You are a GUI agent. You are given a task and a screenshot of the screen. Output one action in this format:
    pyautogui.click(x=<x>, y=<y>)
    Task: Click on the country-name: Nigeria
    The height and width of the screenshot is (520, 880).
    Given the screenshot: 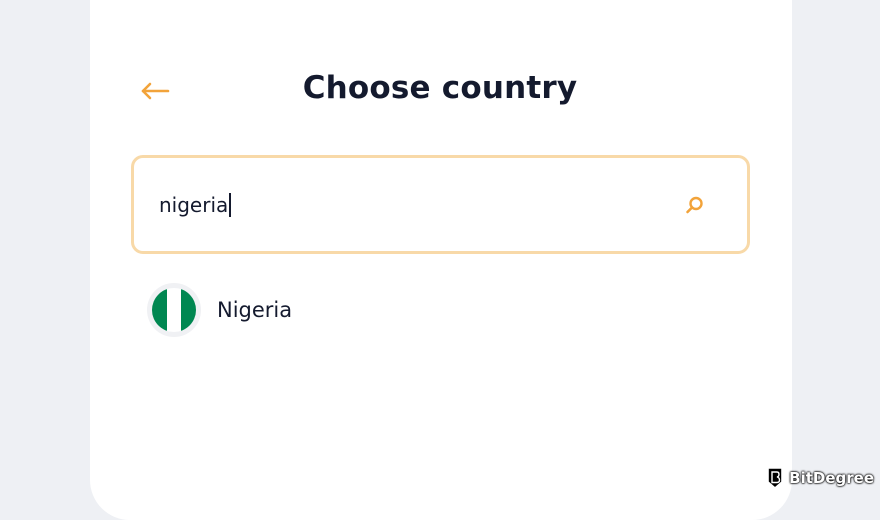 What is the action you would take?
    pyautogui.click(x=254, y=310)
    